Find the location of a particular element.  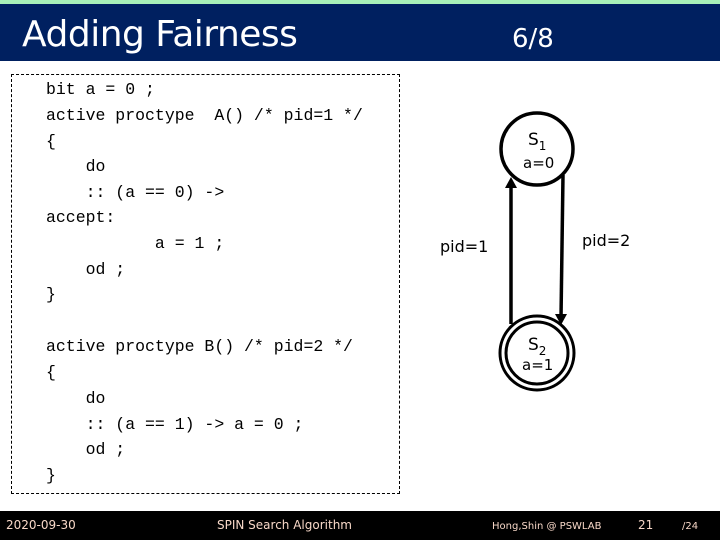

code-line: accept: is located at coordinates (81, 217).